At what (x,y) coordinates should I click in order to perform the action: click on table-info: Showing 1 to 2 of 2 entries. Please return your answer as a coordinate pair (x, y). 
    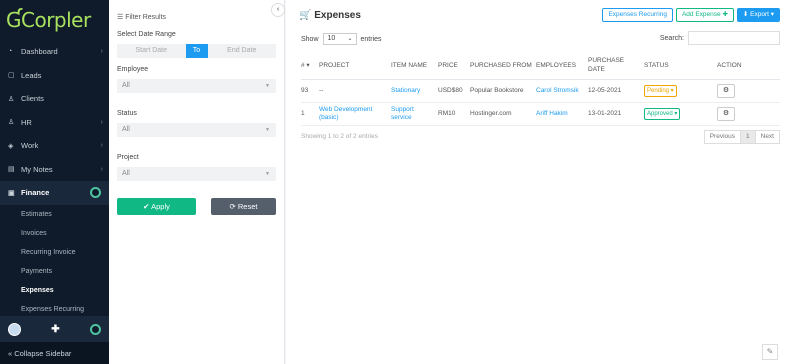
    Looking at the image, I should click on (339, 136).